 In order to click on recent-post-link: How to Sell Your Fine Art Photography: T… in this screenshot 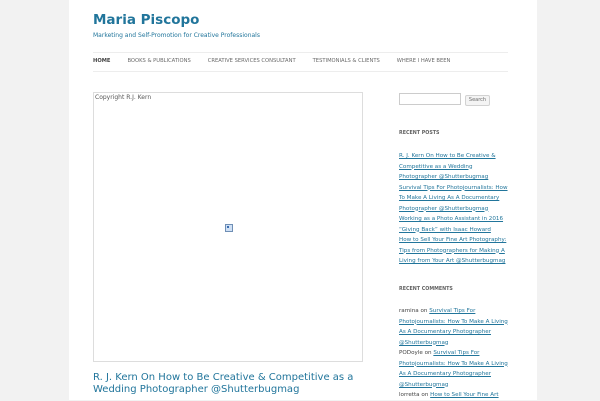, I will do `click(452, 250)`.